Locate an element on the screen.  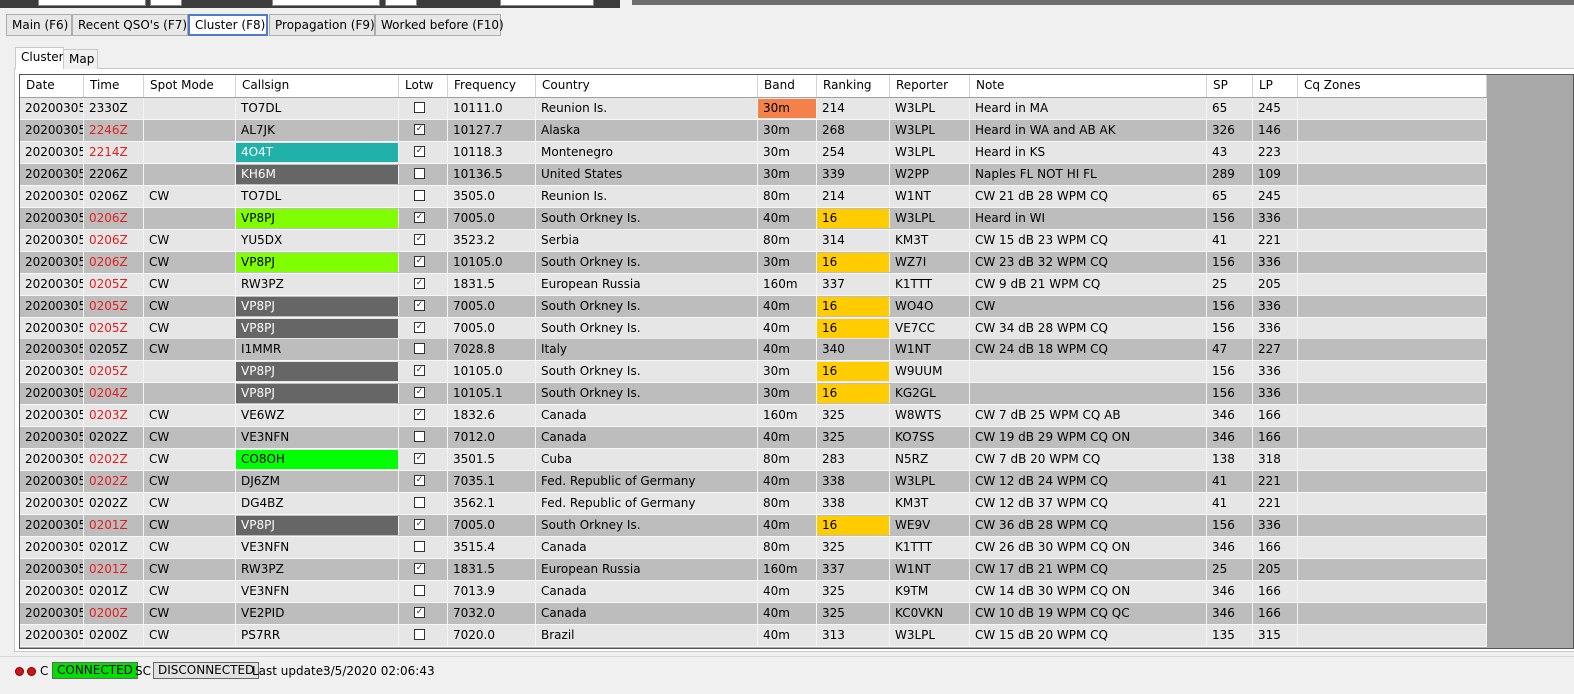
col-header-note: Note is located at coordinates (1088, 86).